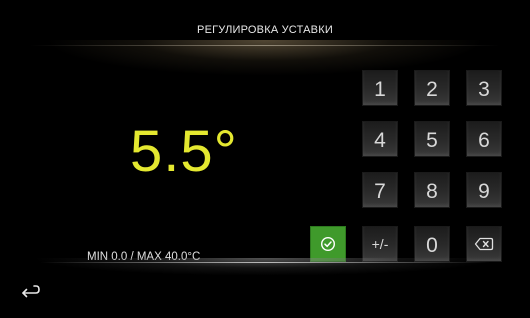  I want to click on back-arrow-icon, so click(31, 291).